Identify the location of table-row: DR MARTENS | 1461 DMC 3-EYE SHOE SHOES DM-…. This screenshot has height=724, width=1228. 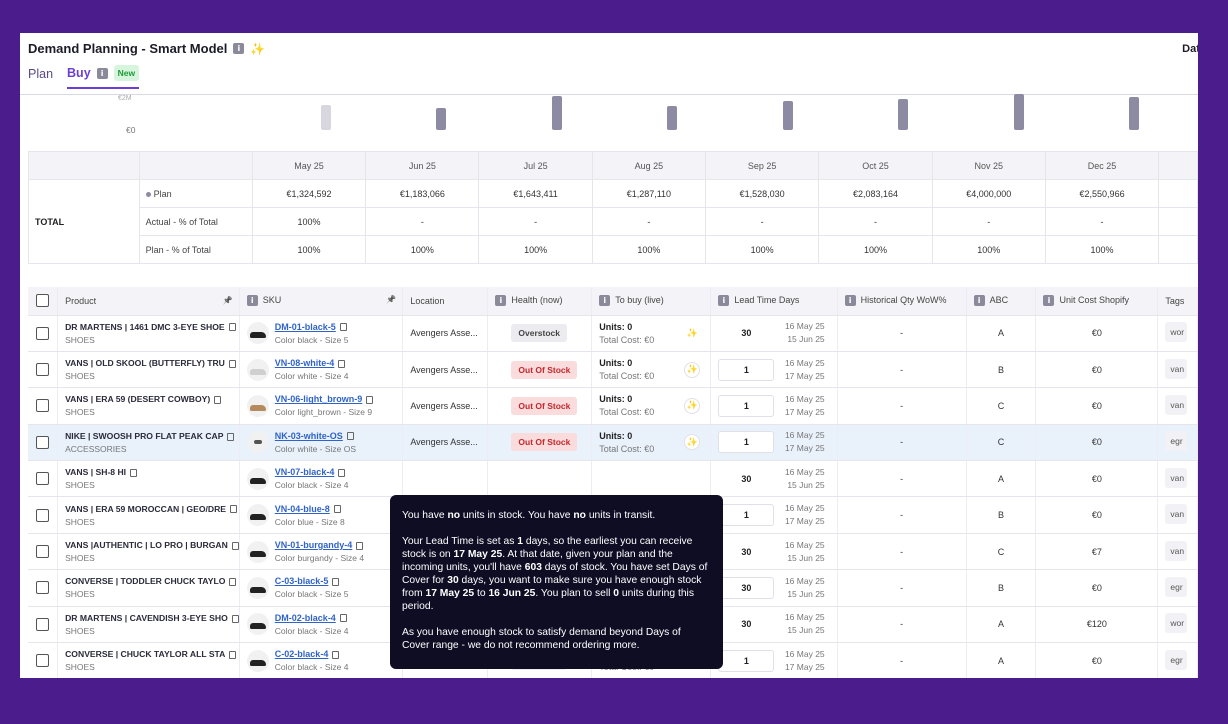
(613, 333).